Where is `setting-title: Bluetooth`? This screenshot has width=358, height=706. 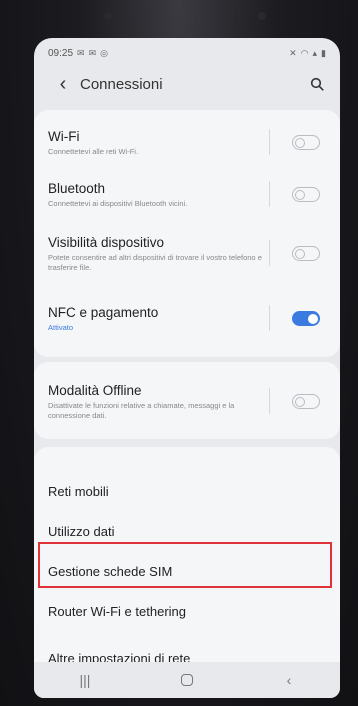
setting-title: Bluetooth is located at coordinates (77, 188).